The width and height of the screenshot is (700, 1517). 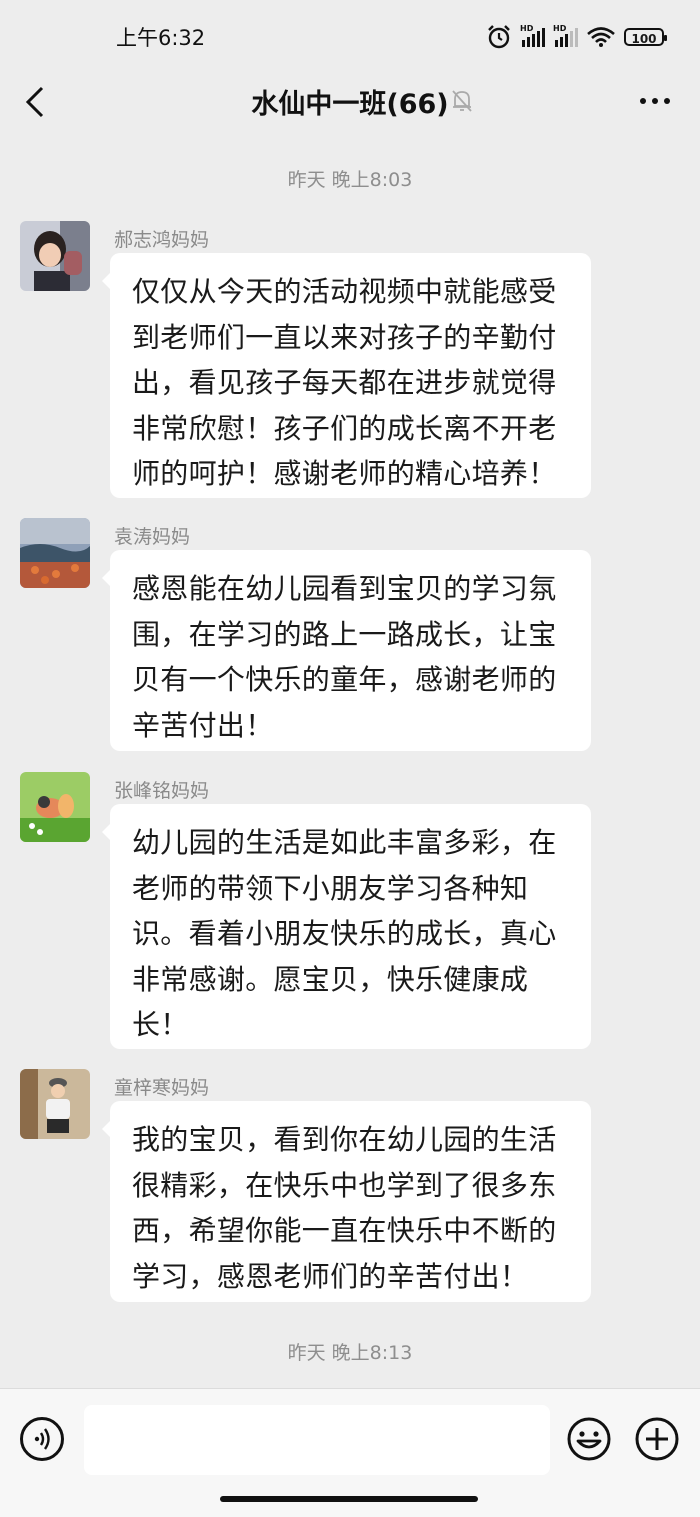 I want to click on alarm-icon, so click(x=499, y=37).